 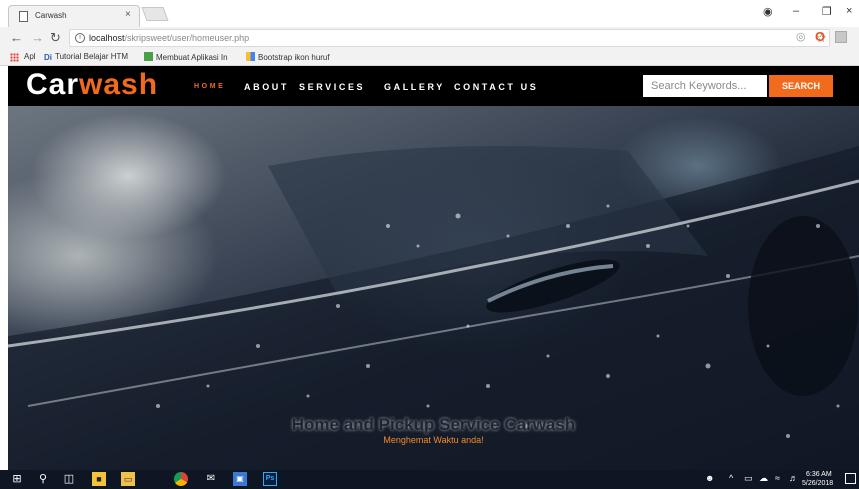 What do you see at coordinates (270, 479) in the screenshot?
I see `photoshop-icon: Ps` at bounding box center [270, 479].